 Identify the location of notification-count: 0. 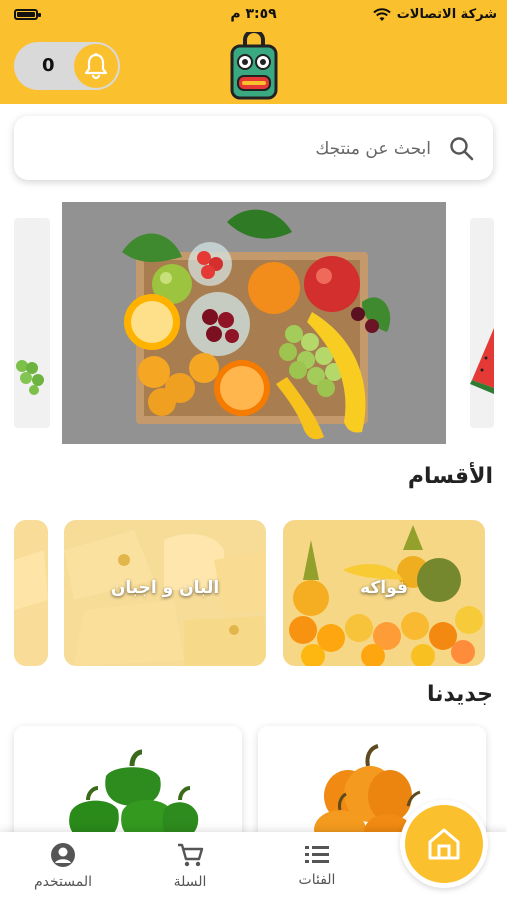
(48, 65).